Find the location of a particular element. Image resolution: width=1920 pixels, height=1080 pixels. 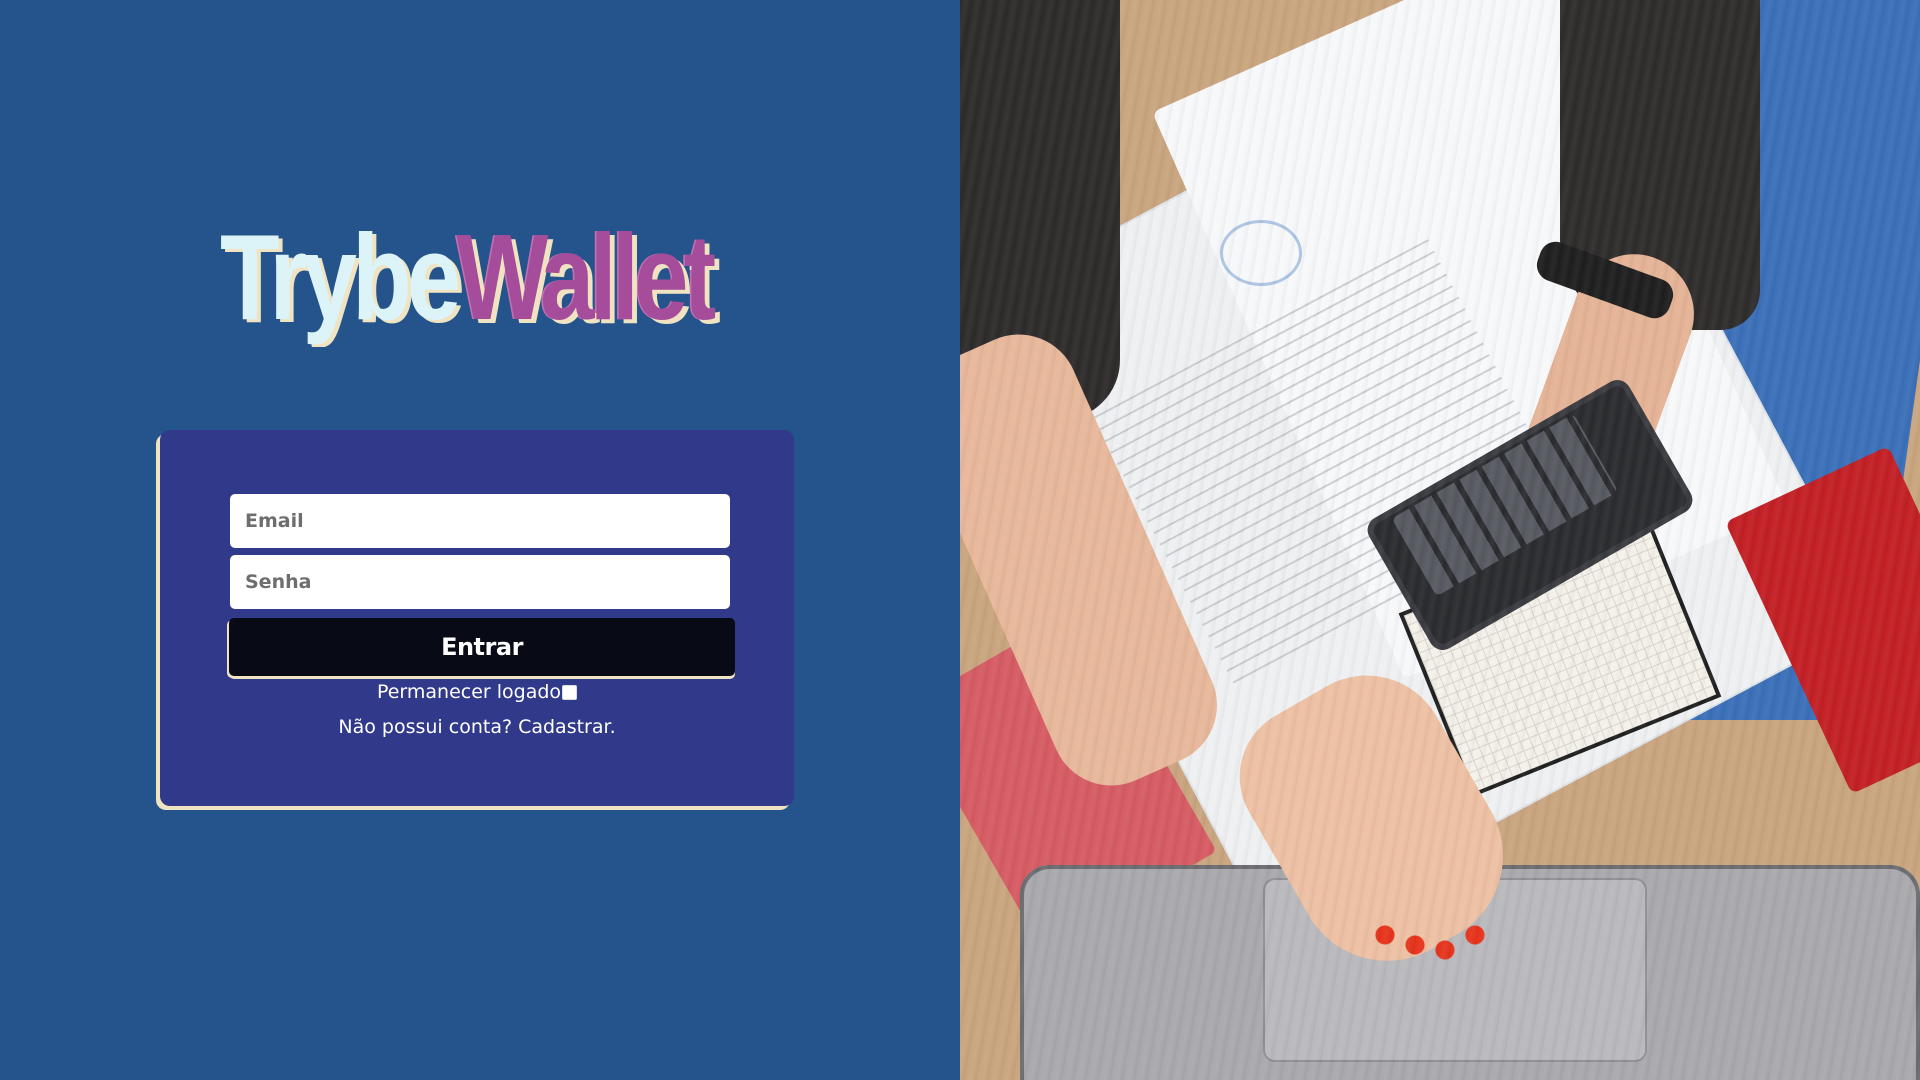

logo-trybe-text: Trybe is located at coordinates (340, 277).